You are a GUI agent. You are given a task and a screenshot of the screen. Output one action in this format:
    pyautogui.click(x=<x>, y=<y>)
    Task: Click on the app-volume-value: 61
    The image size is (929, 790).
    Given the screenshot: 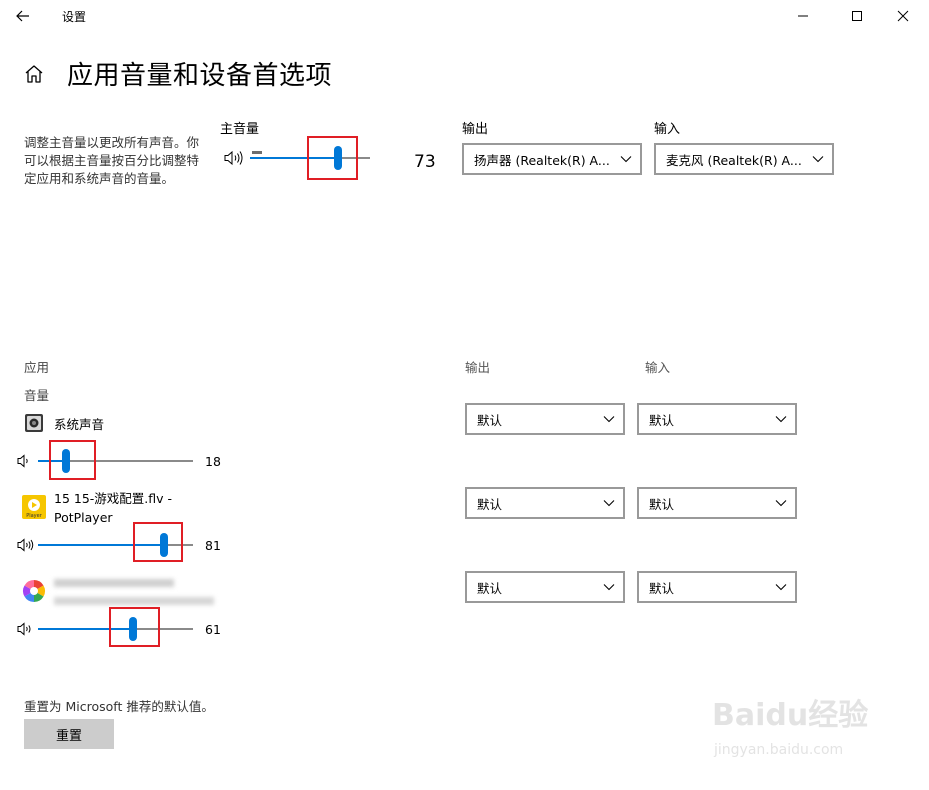 What is the action you would take?
    pyautogui.click(x=213, y=629)
    